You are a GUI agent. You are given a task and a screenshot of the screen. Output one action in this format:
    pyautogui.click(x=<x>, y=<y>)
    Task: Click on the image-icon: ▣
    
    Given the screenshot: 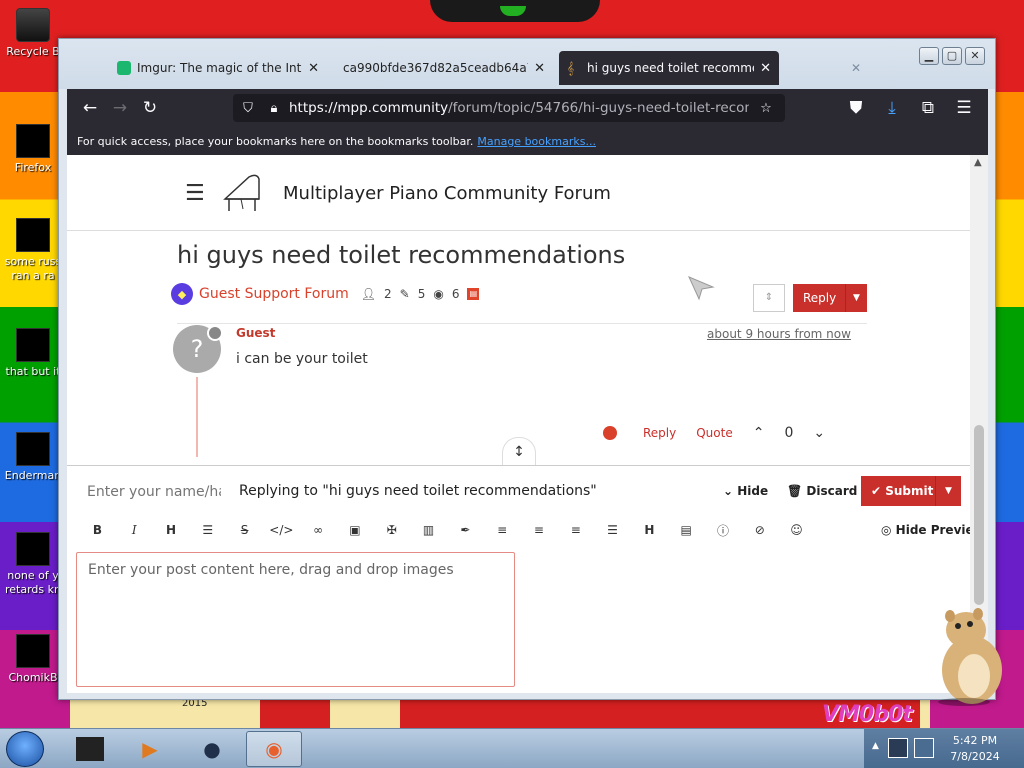 What is the action you would take?
    pyautogui.click(x=355, y=530)
    